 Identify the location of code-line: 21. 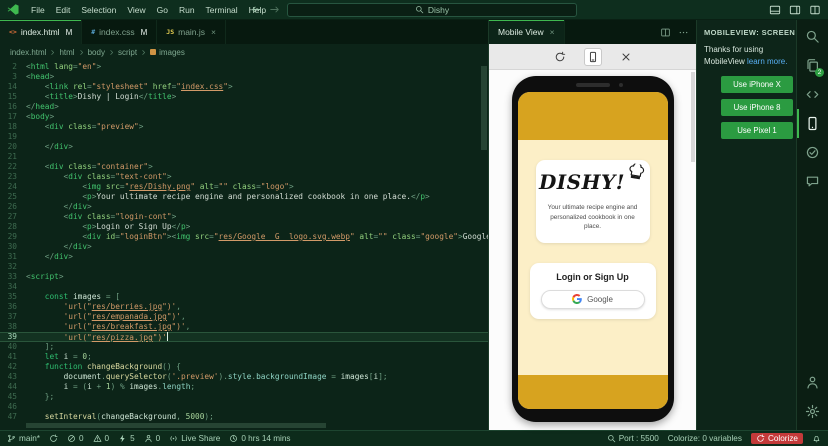
(244, 157).